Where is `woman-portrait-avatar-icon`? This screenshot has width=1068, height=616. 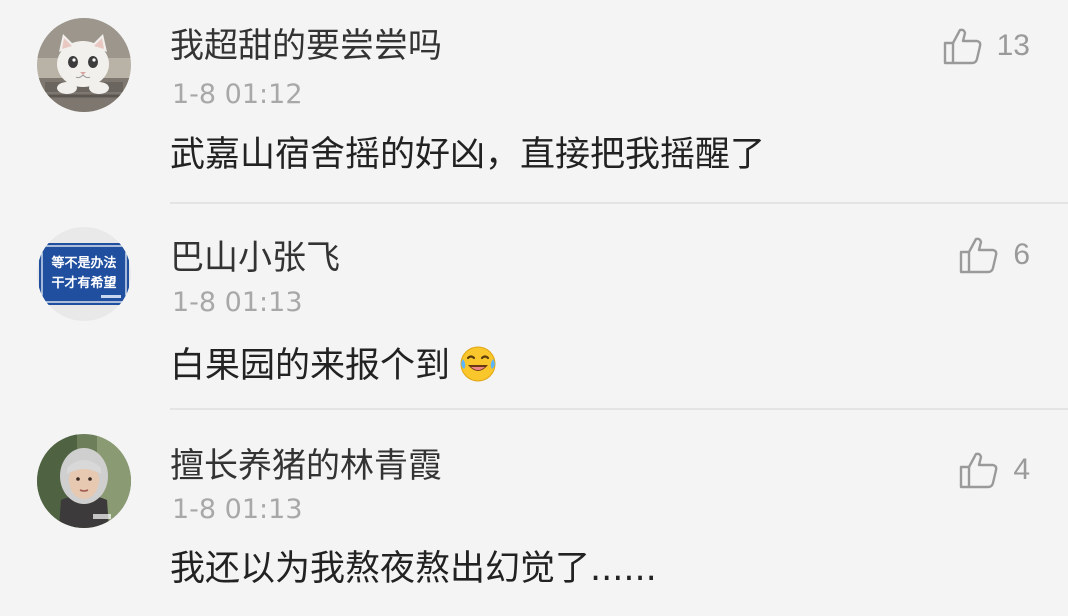 woman-portrait-avatar-icon is located at coordinates (84, 481).